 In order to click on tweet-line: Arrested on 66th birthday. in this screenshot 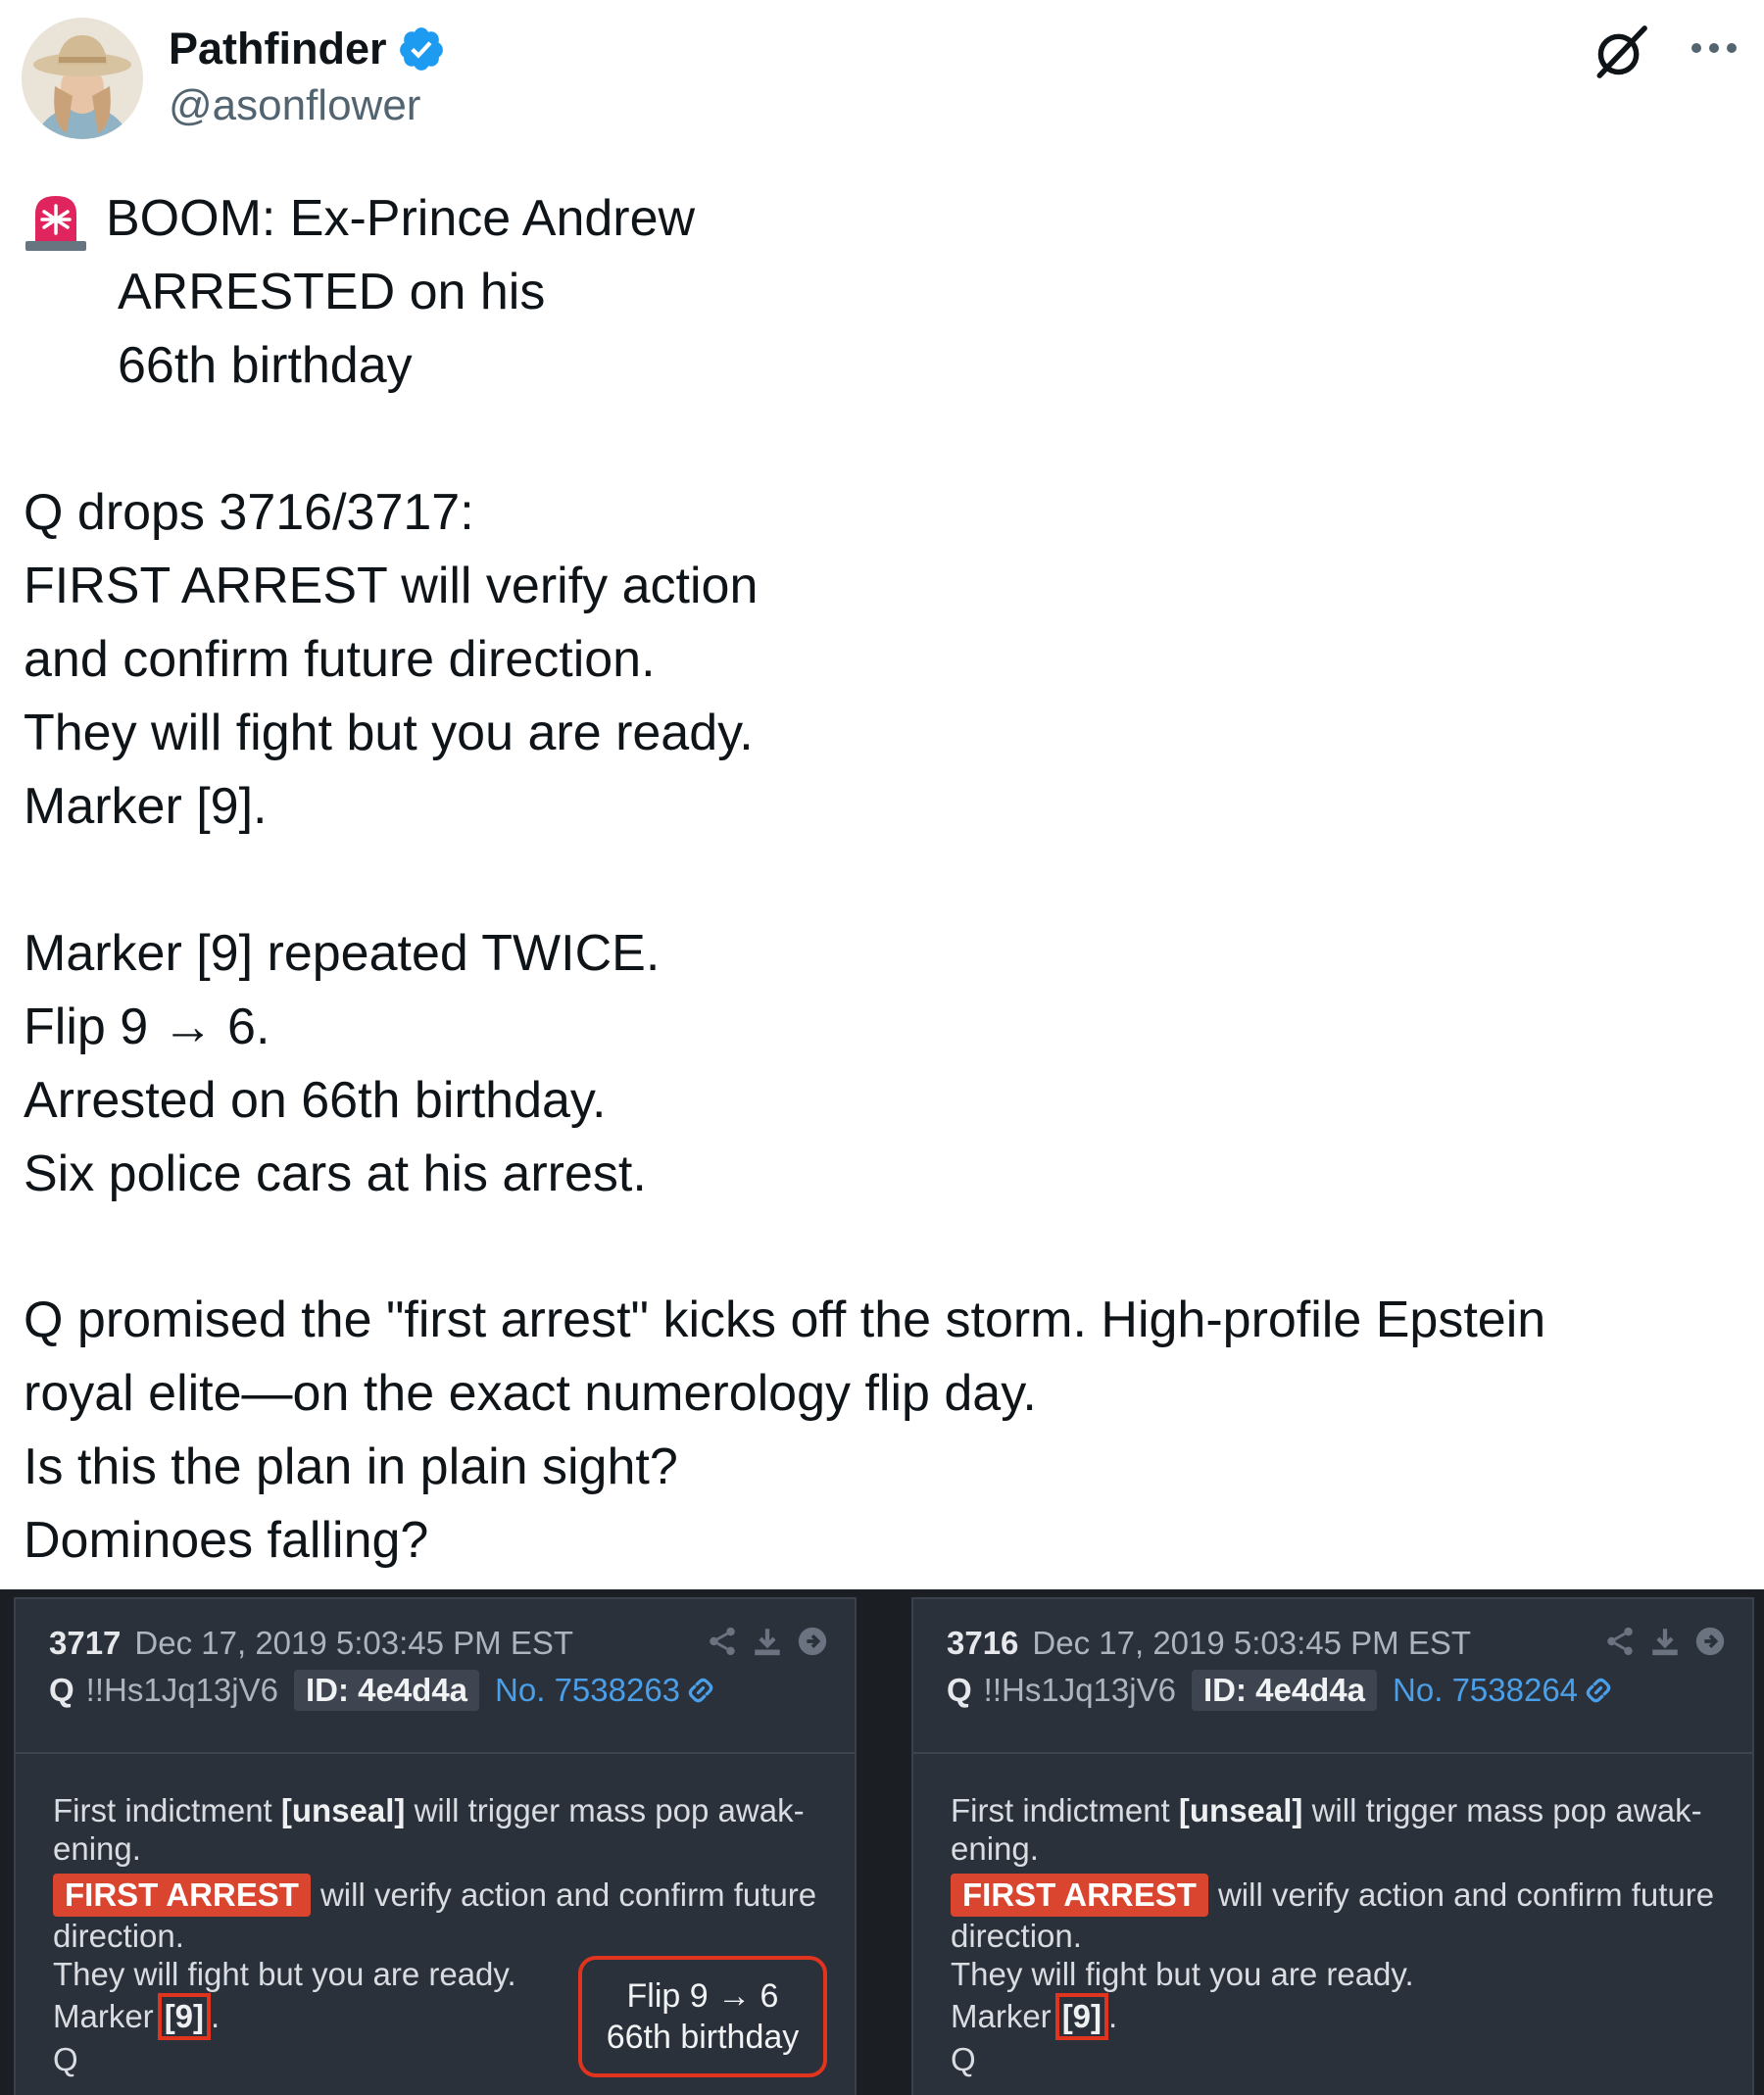, I will do `click(315, 1100)`.